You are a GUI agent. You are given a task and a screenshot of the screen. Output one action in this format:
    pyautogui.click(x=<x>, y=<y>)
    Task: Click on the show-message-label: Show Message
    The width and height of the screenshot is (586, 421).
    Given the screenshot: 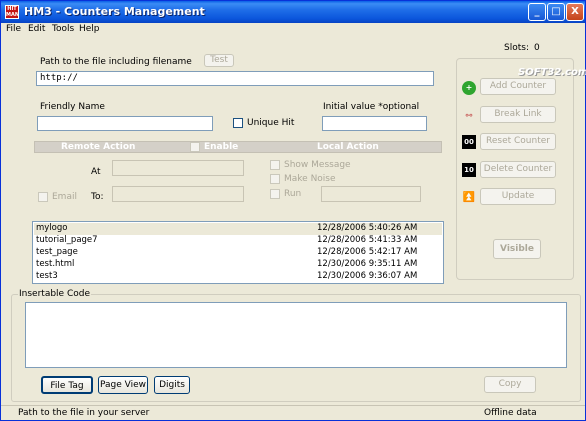 What is the action you would take?
    pyautogui.click(x=317, y=165)
    